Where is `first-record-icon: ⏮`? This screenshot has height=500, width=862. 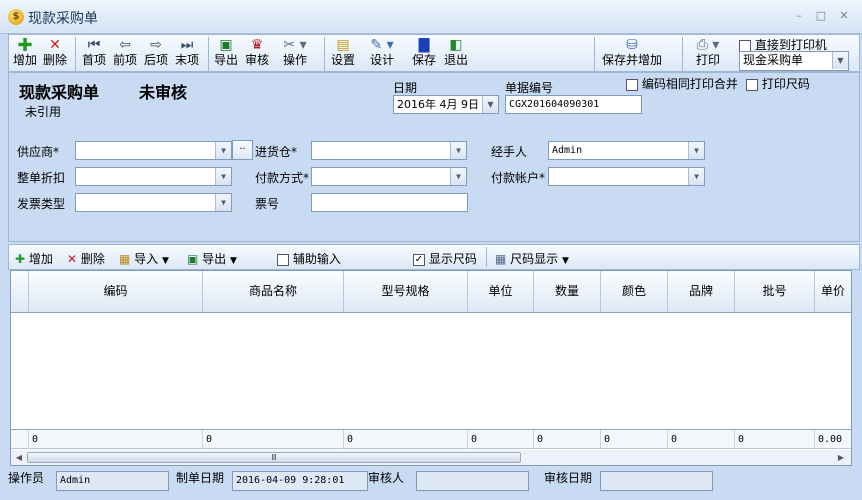
first-record-icon: ⏮ is located at coordinates (94, 45).